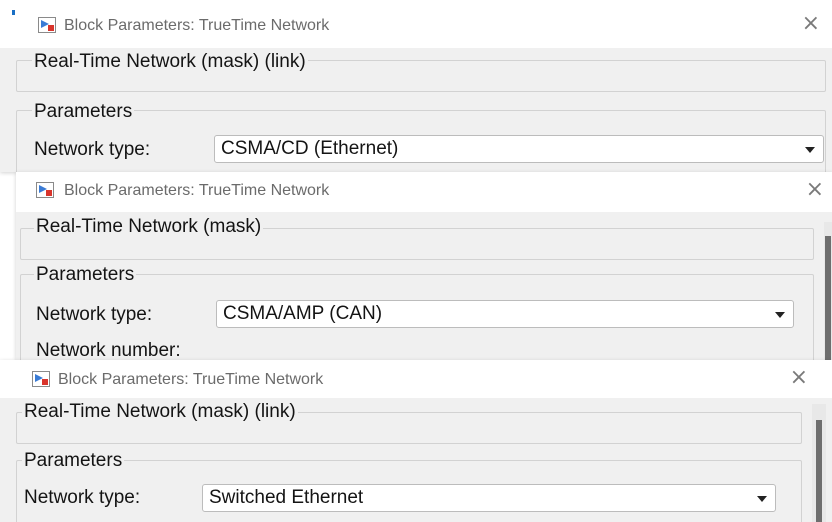 Image resolution: width=832 pixels, height=522 pixels. What do you see at coordinates (310, 148) in the screenshot?
I see `network-type-value: CSMA/CD (Ethernet)` at bounding box center [310, 148].